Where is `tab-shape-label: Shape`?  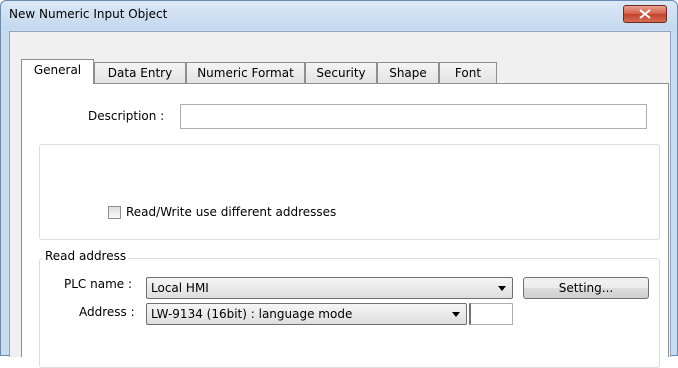 tab-shape-label: Shape is located at coordinates (408, 73).